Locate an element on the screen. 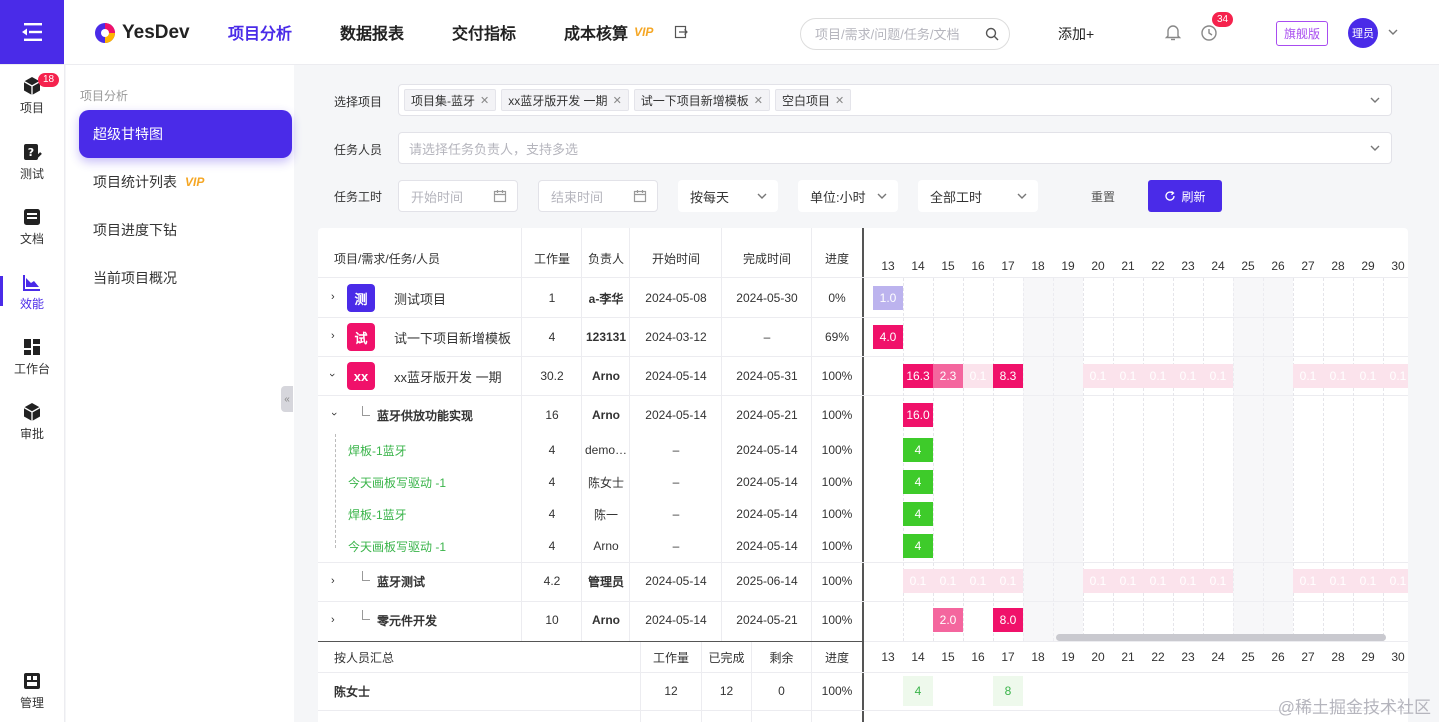 This screenshot has width=1439, height=722. refresh-button: 刷新 is located at coordinates (1185, 196).